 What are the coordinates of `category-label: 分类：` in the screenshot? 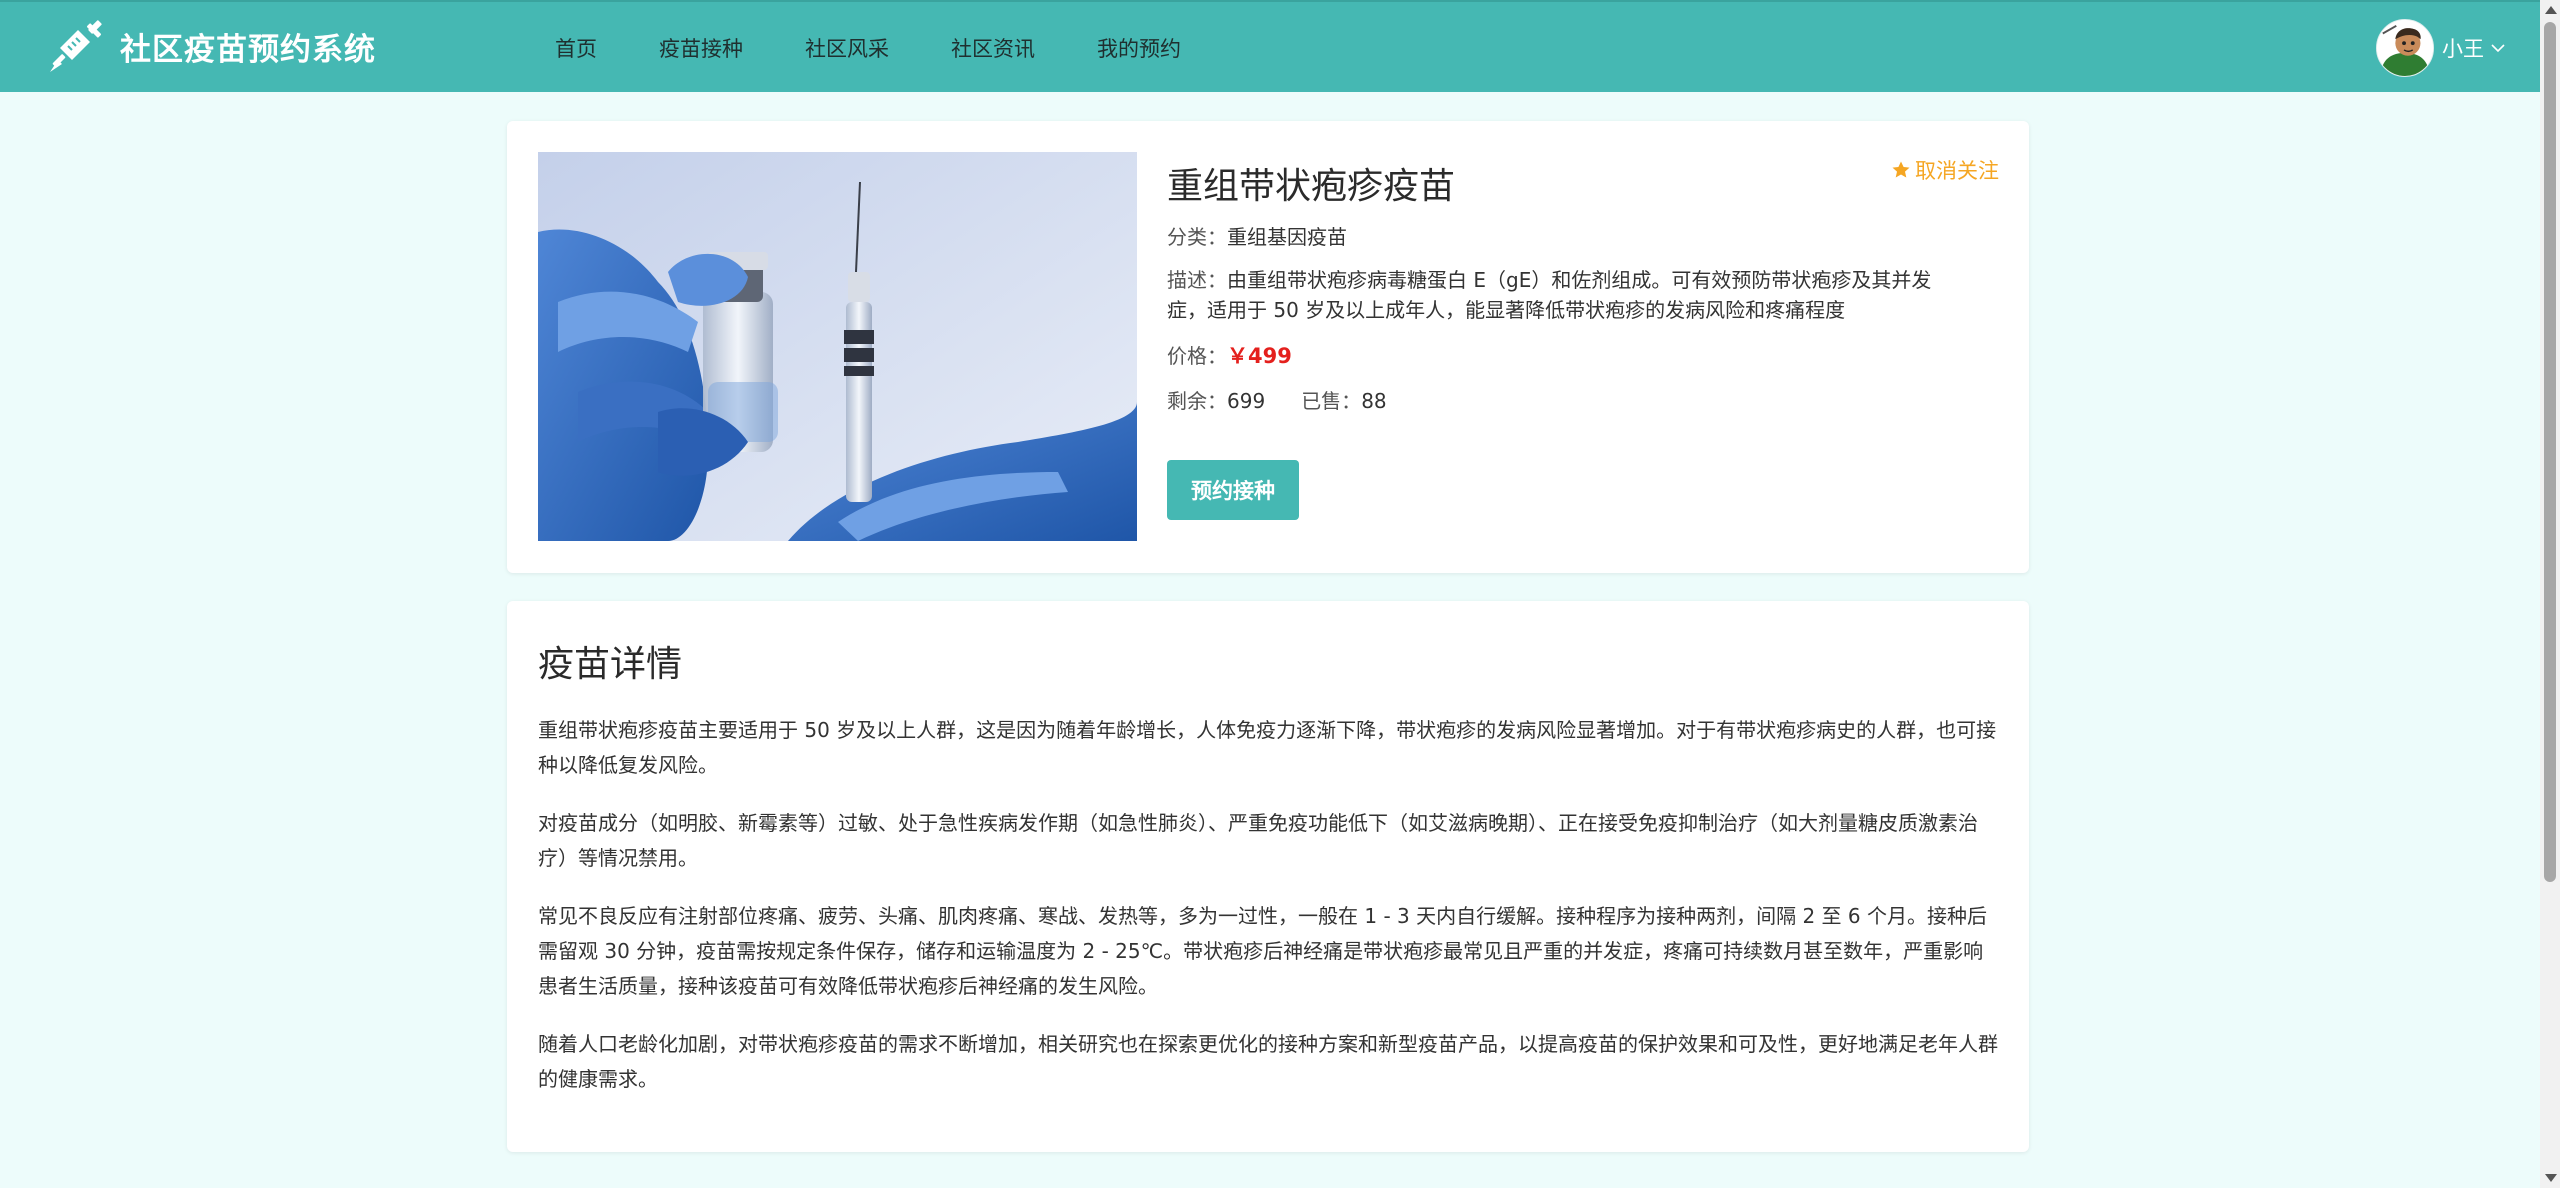 It's located at (1197, 237).